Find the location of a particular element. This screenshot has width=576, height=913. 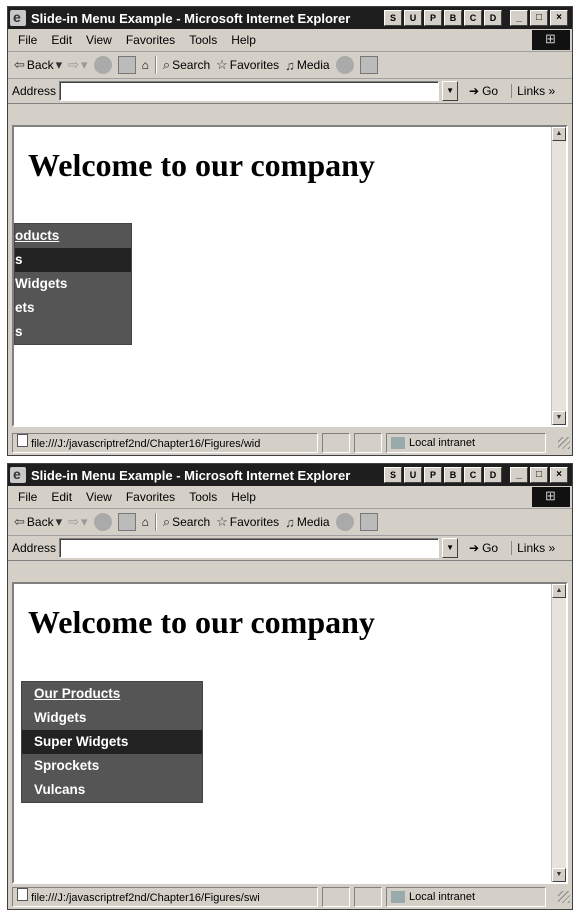

favorites-label: Favorites is located at coordinates (254, 65).